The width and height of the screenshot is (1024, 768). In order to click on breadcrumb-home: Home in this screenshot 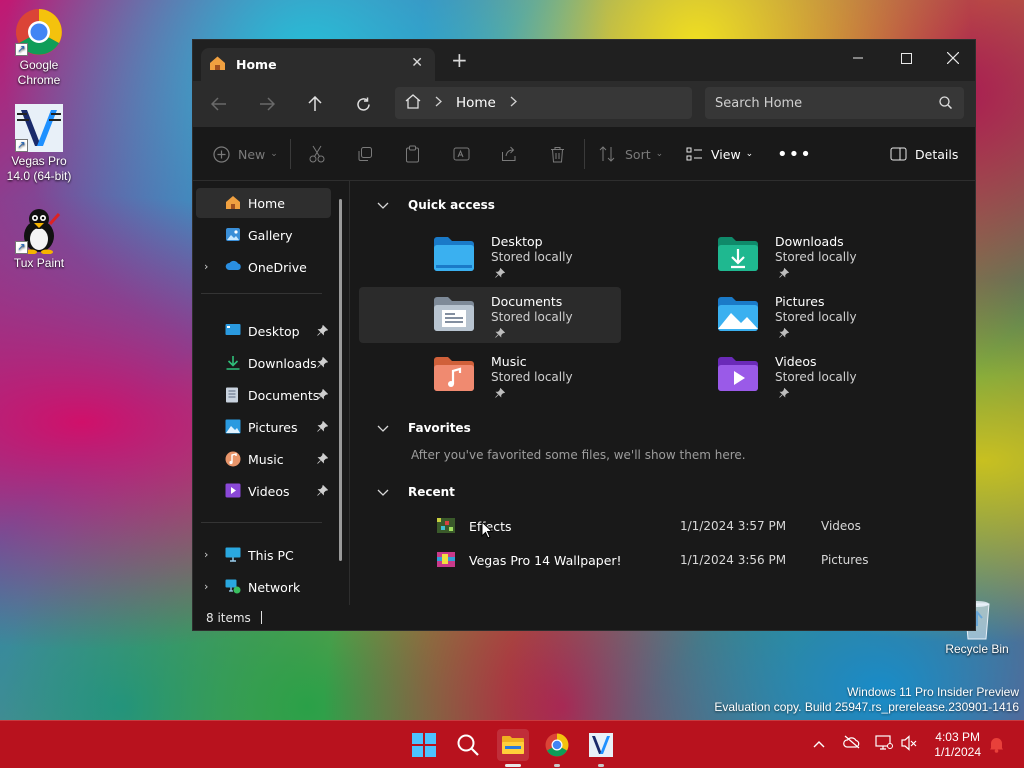, I will do `click(476, 103)`.